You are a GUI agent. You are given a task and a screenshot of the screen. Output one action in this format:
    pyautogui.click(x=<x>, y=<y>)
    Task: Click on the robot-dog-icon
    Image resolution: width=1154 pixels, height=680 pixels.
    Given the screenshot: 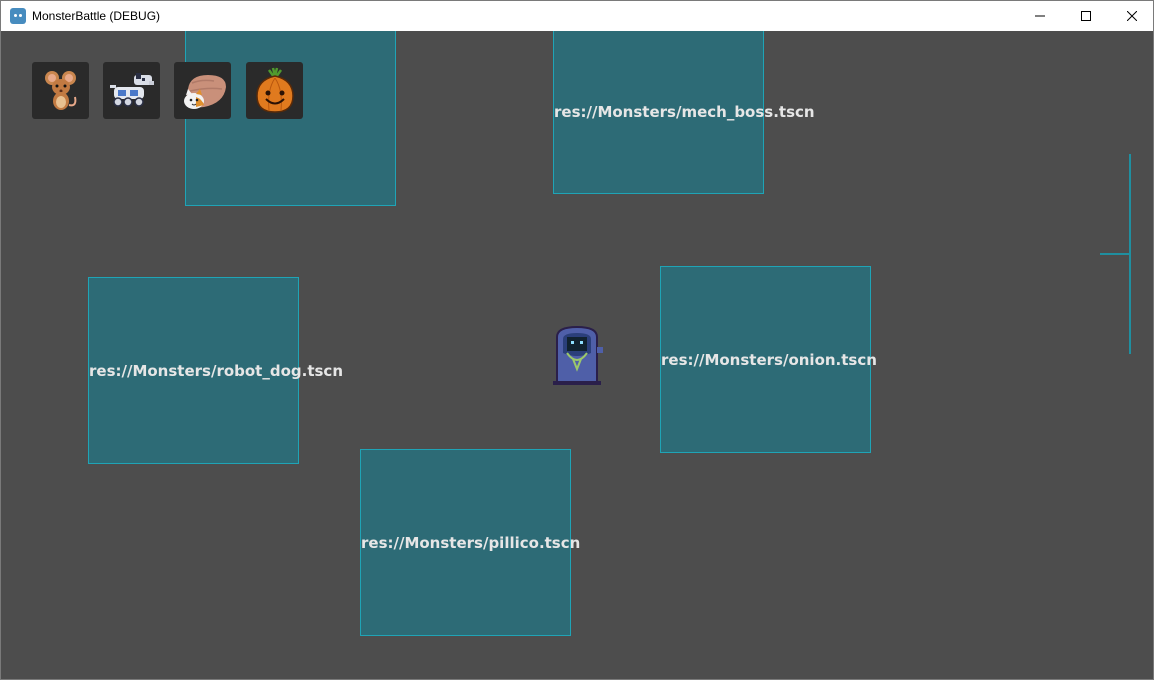 What is the action you would take?
    pyautogui.click(x=131, y=89)
    